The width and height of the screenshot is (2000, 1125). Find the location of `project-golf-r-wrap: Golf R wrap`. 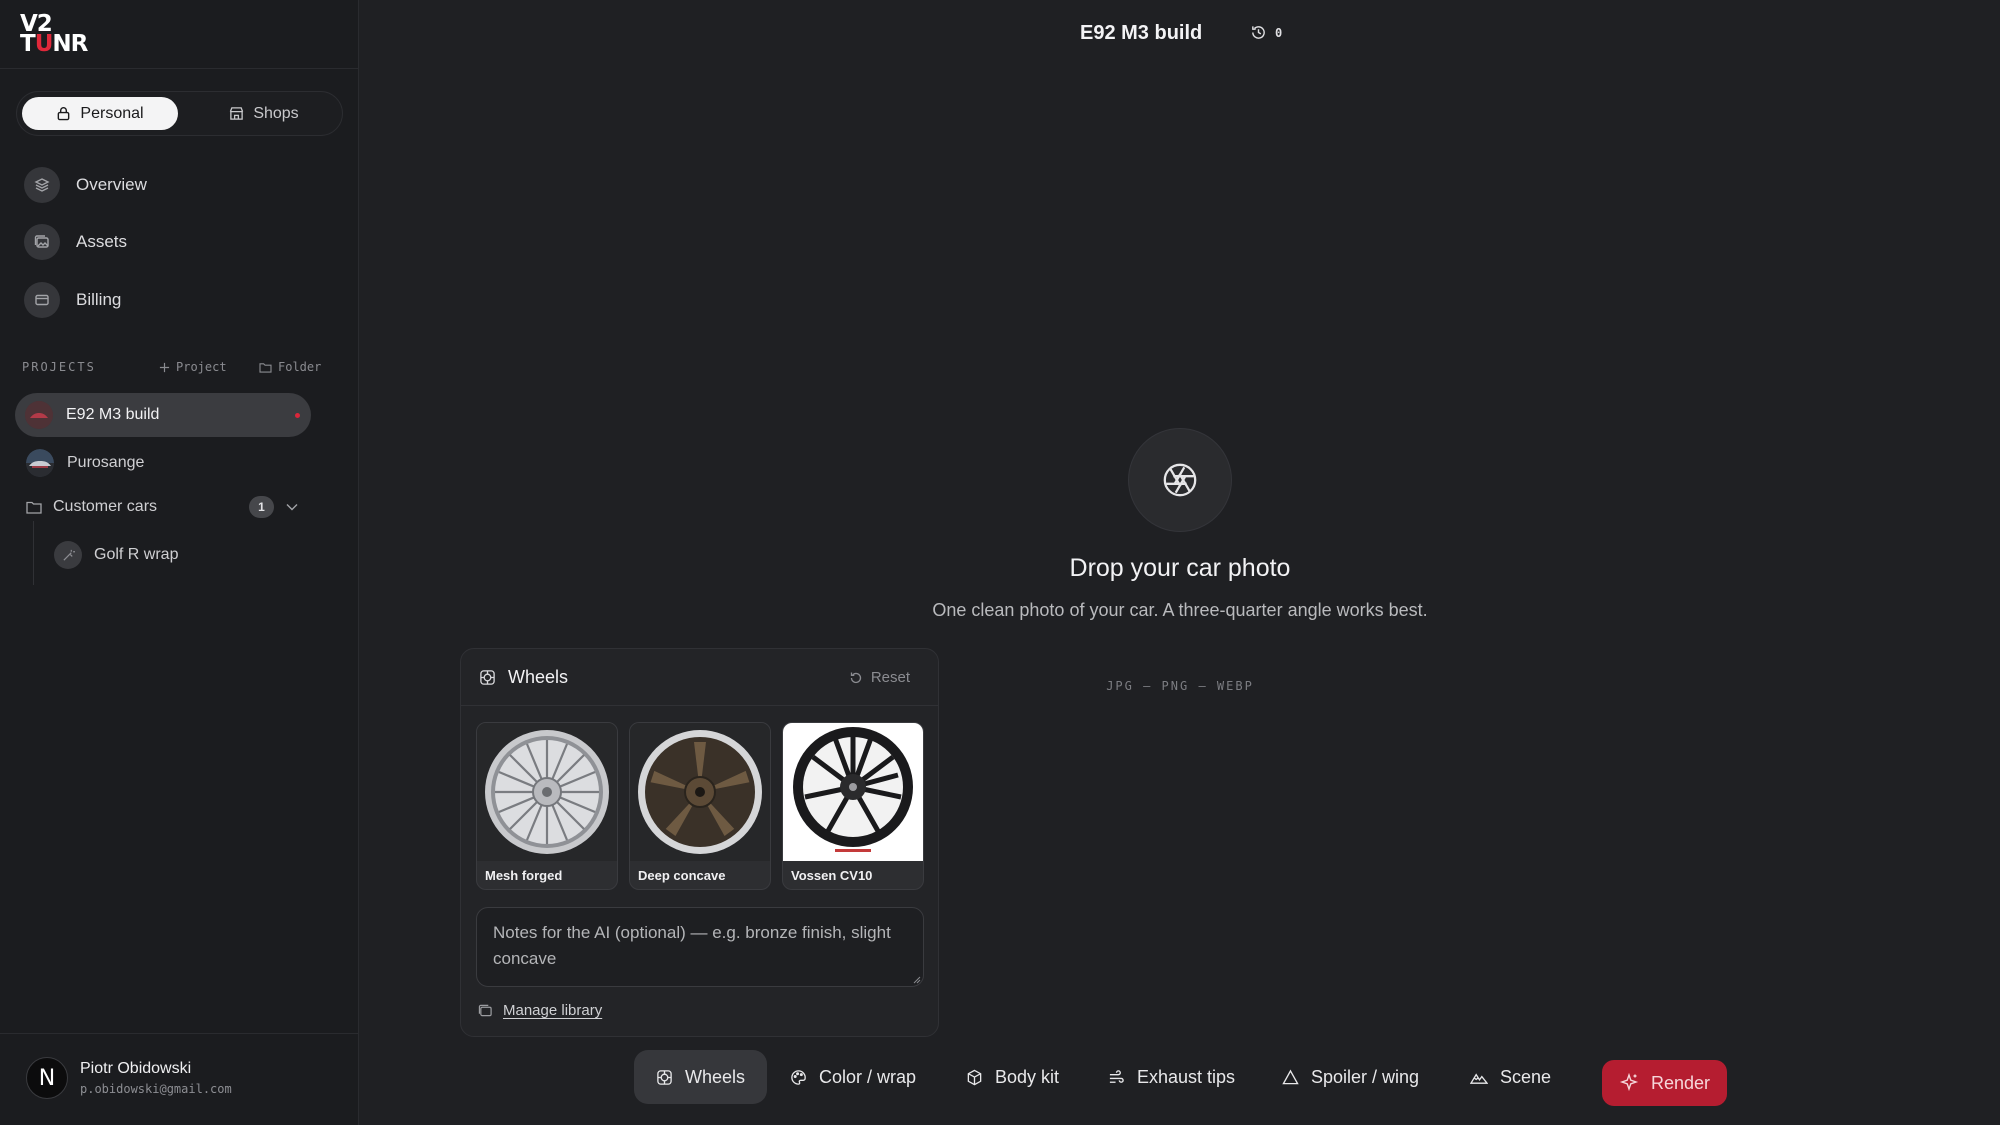

project-golf-r-wrap: Golf R wrap is located at coordinates (116, 555).